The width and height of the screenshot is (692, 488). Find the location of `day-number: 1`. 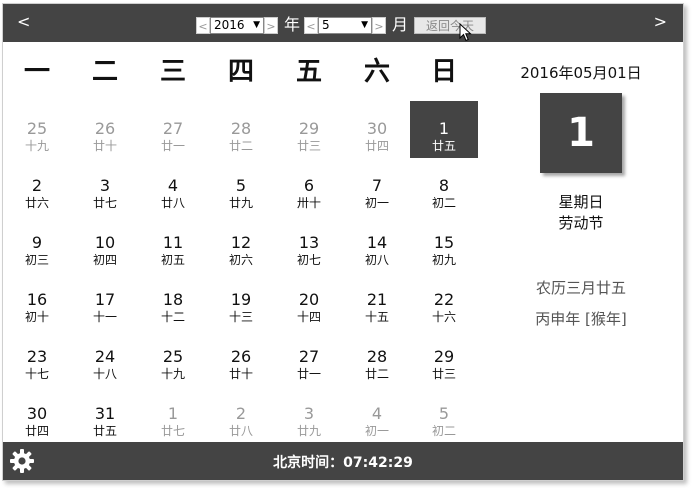

day-number: 1 is located at coordinates (444, 128).